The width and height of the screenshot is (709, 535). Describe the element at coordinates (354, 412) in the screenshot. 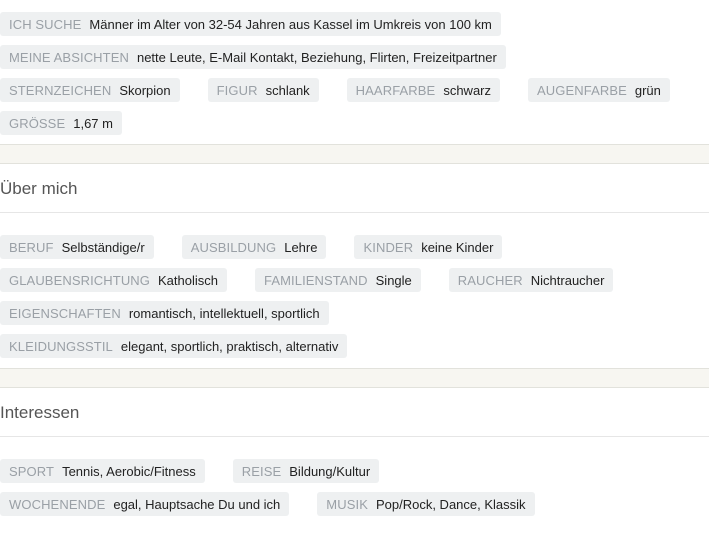

I see `section-title-interessen: Interessen` at that location.